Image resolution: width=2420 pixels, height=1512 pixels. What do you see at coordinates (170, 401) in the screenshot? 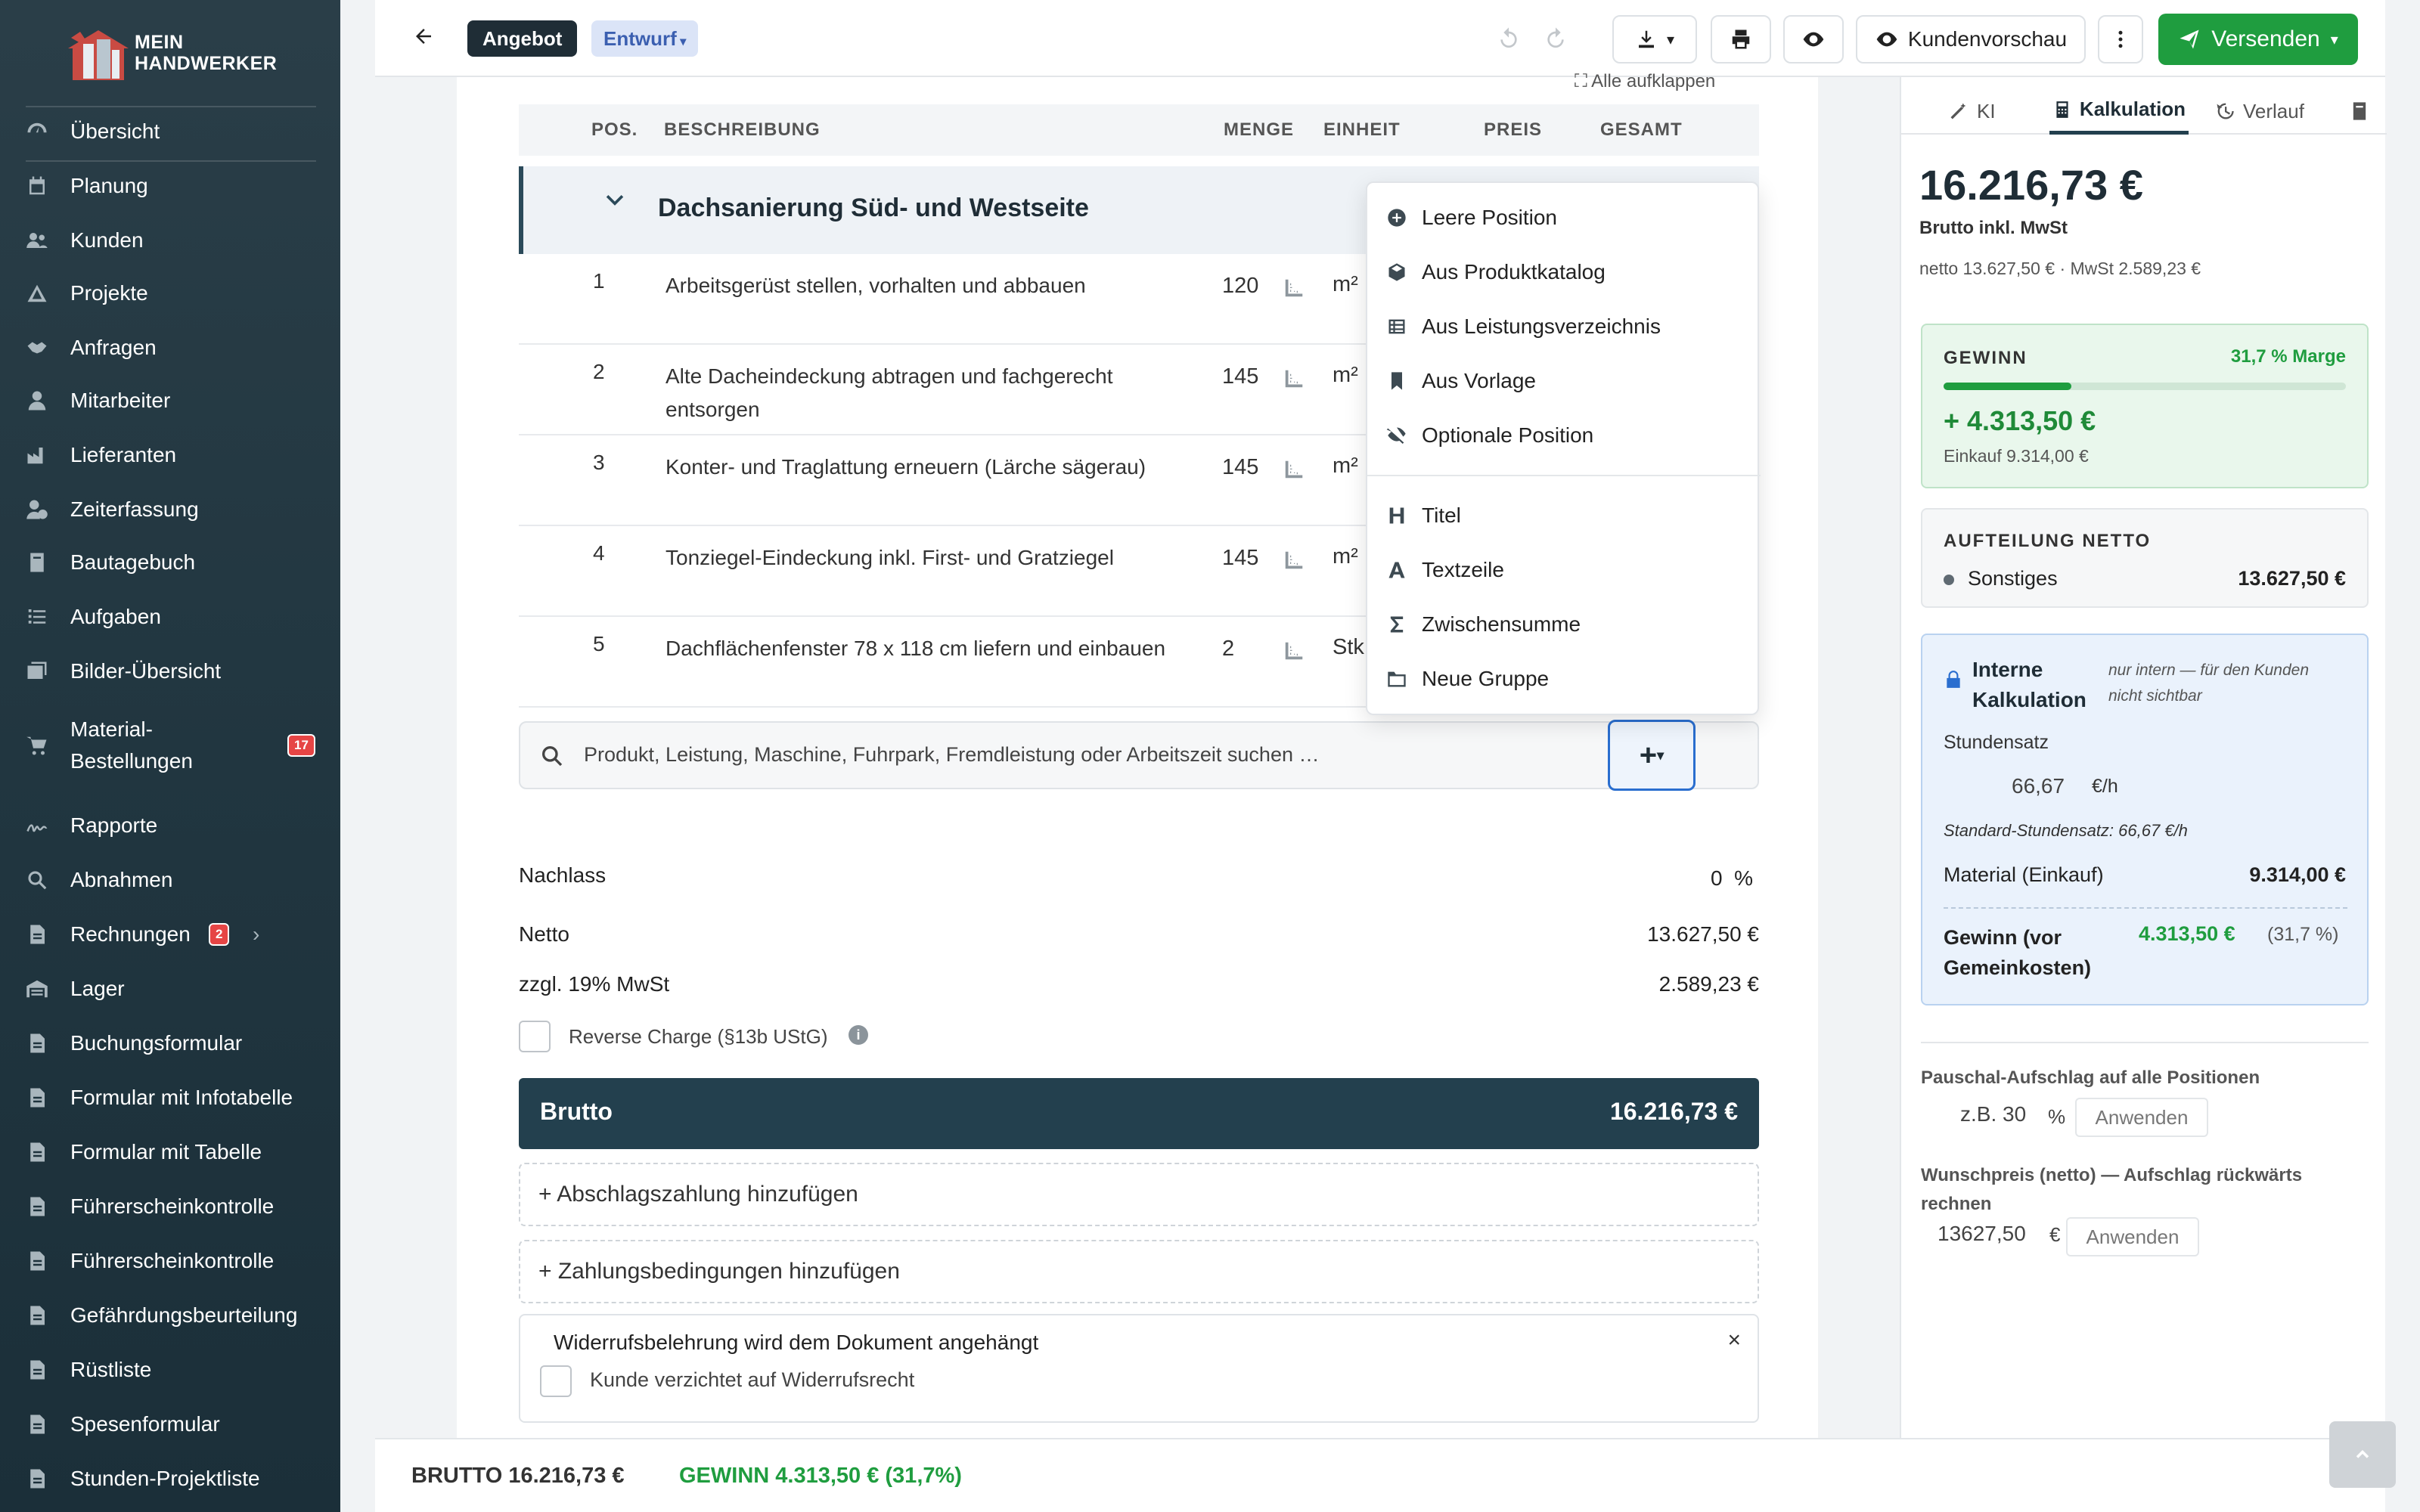
I see `sidebar-item-mitarbeiter: Mitarbeiter` at bounding box center [170, 401].